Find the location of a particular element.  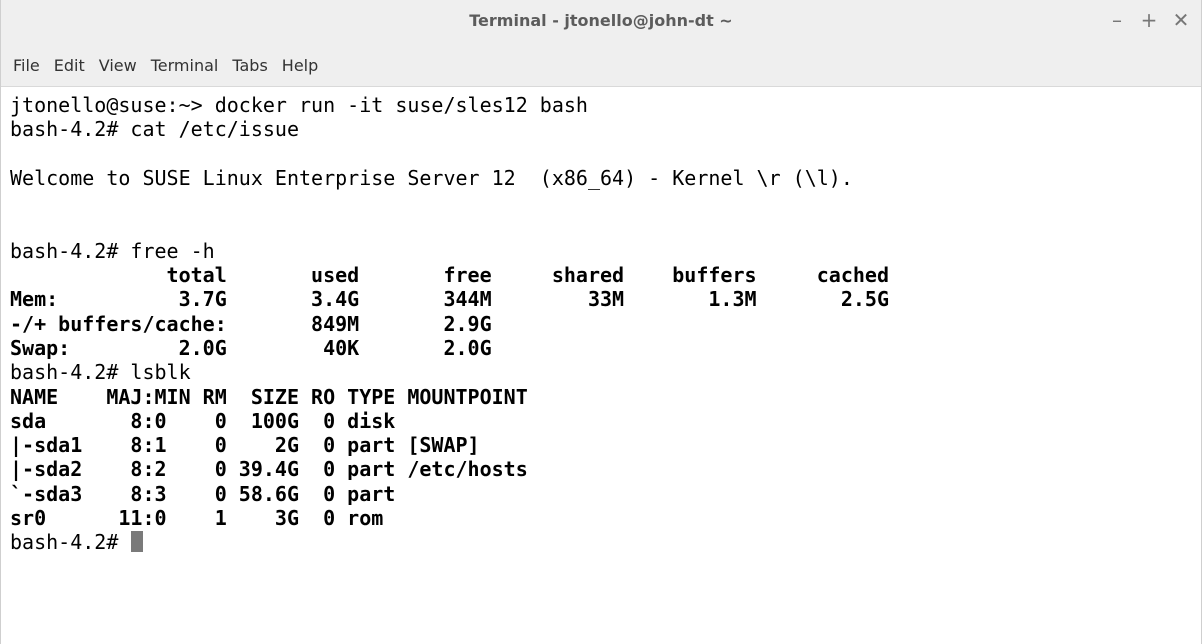

menu-terminal: Terminal is located at coordinates (185, 65).